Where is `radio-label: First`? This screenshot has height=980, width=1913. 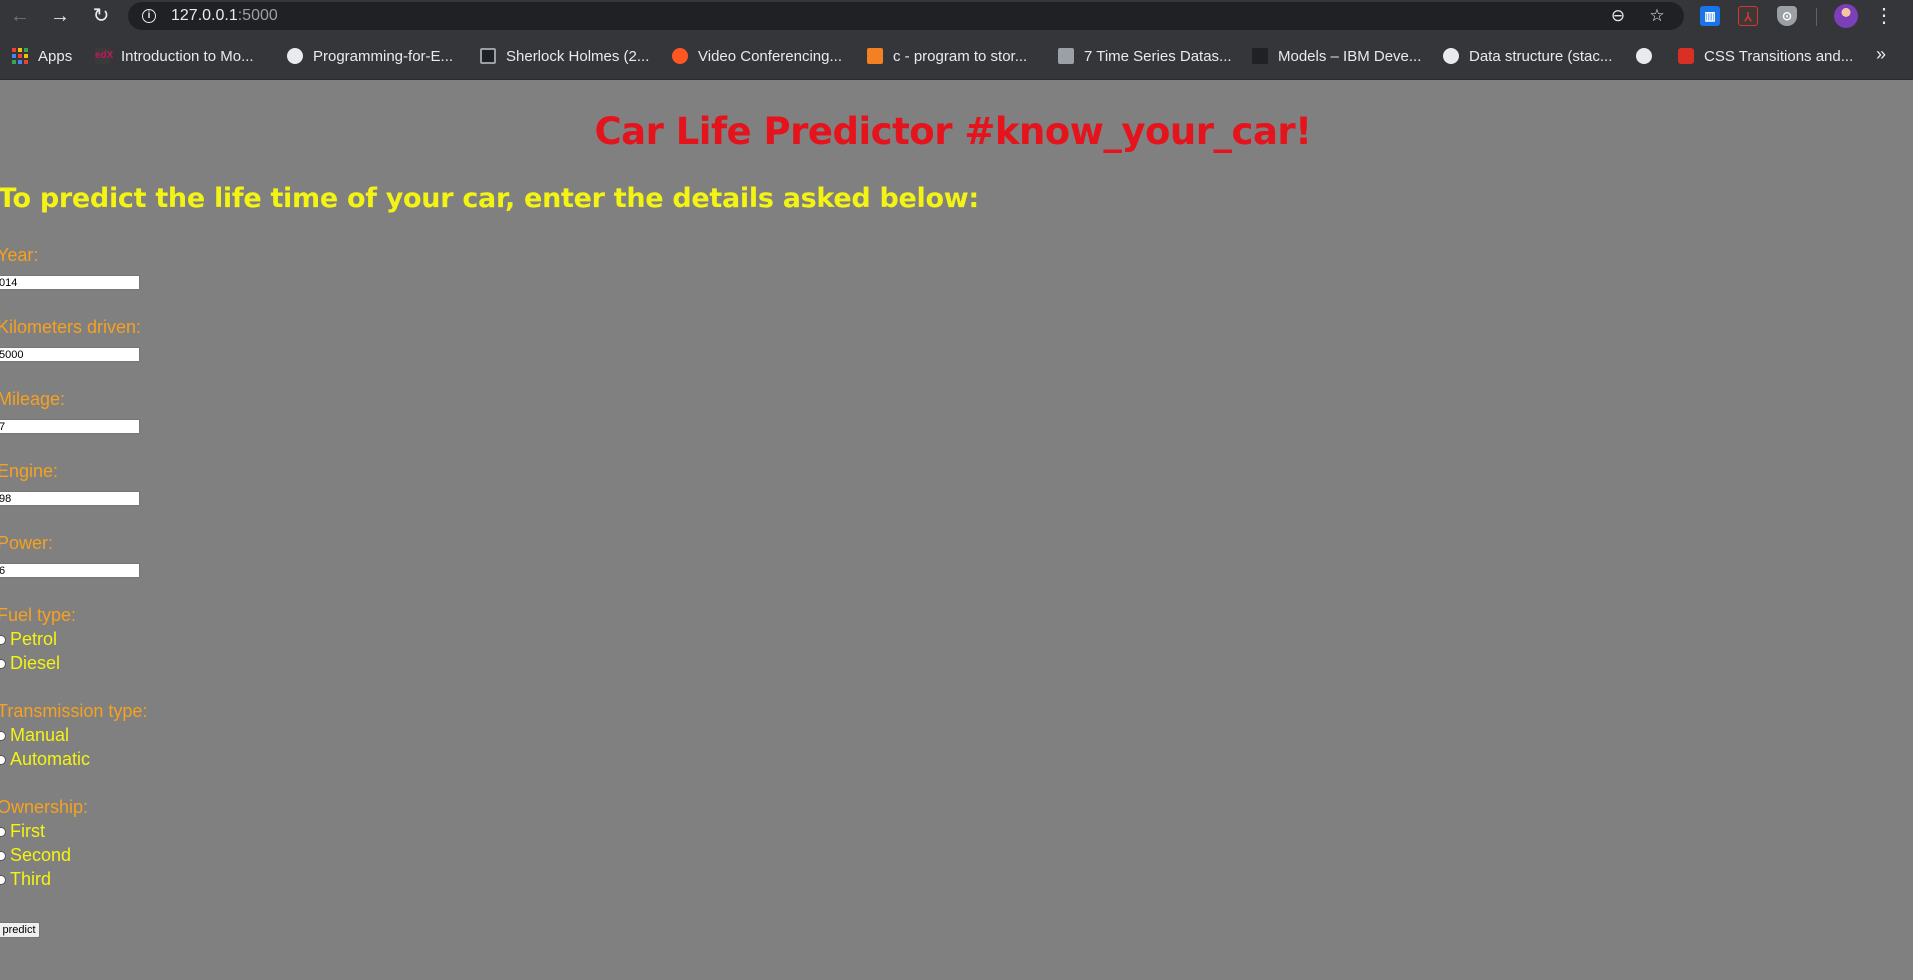 radio-label: First is located at coordinates (27, 831).